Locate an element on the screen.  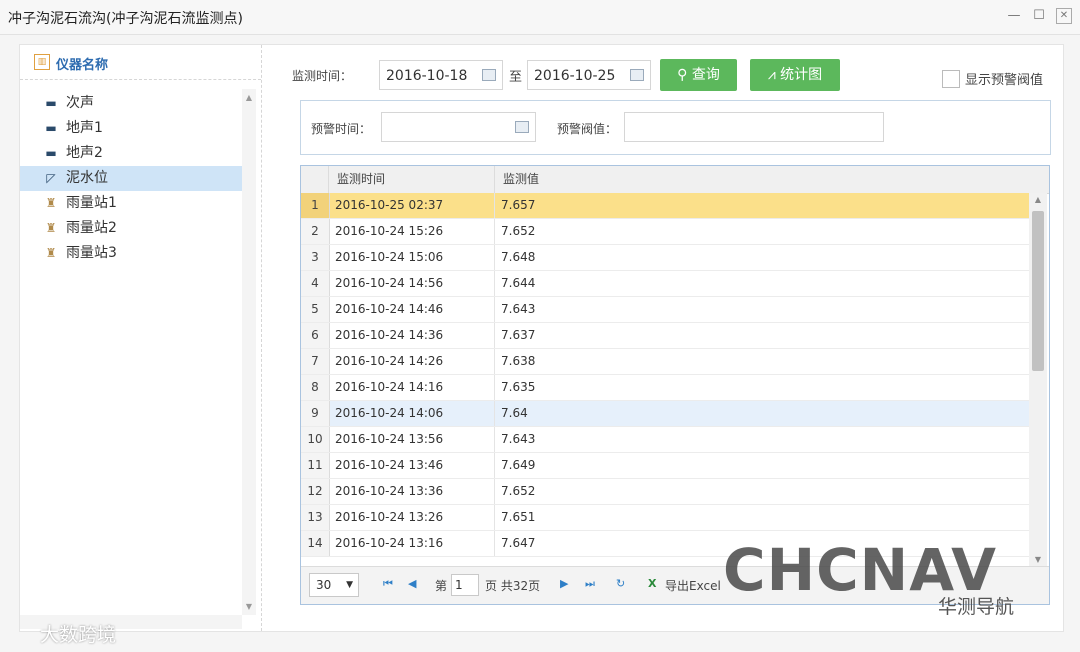
cell-value: 7.637 is located at coordinates (518, 335).